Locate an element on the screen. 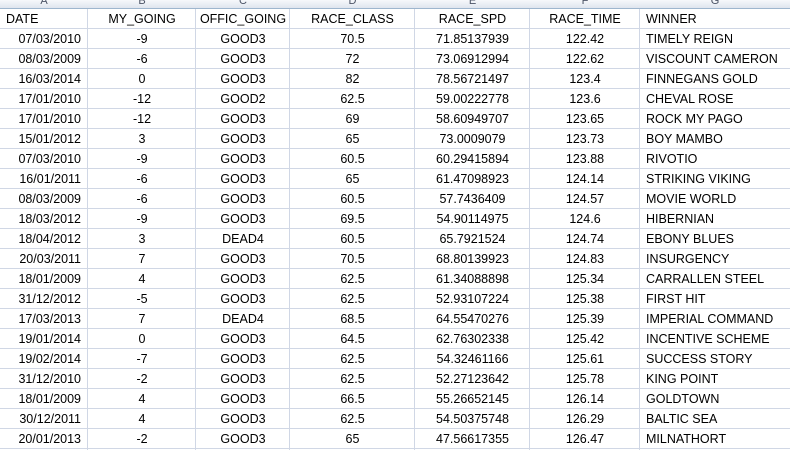 This screenshot has height=450, width=790. my-going-cell: 3 is located at coordinates (142, 238).